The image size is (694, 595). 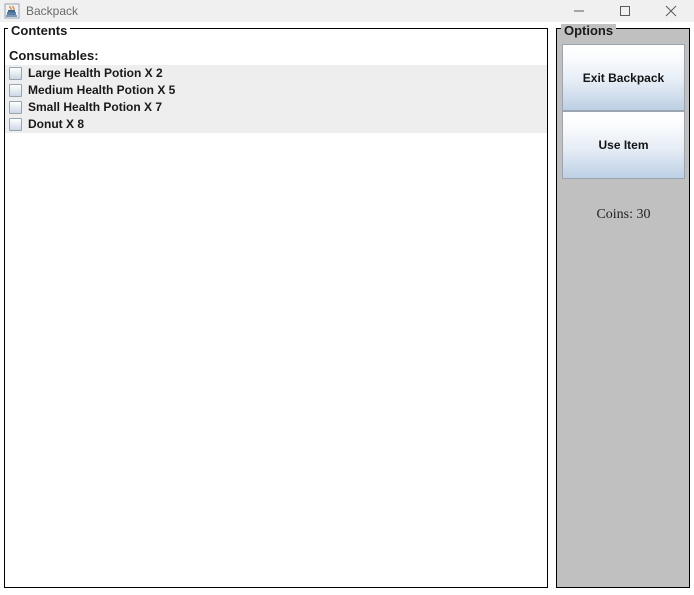 What do you see at coordinates (623, 214) in the screenshot?
I see `coins-label: Coins: 30` at bounding box center [623, 214].